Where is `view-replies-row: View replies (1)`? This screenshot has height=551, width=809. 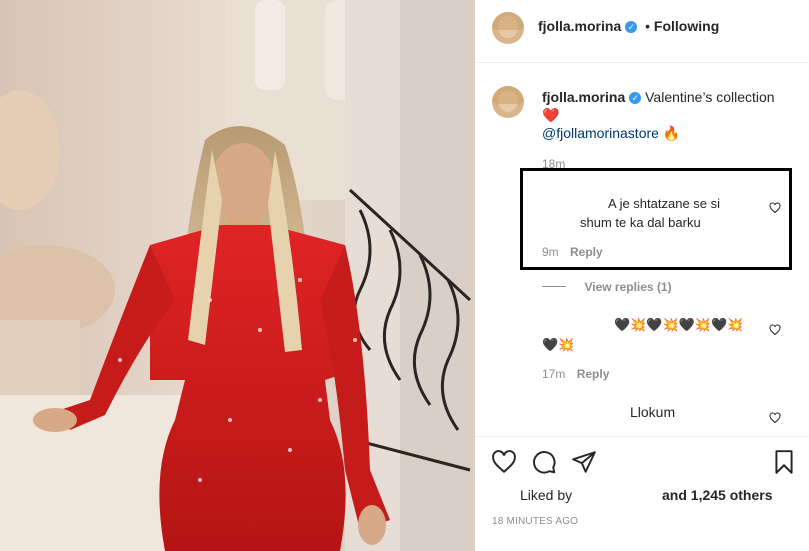
view-replies-row: View replies (1) is located at coordinates (607, 287).